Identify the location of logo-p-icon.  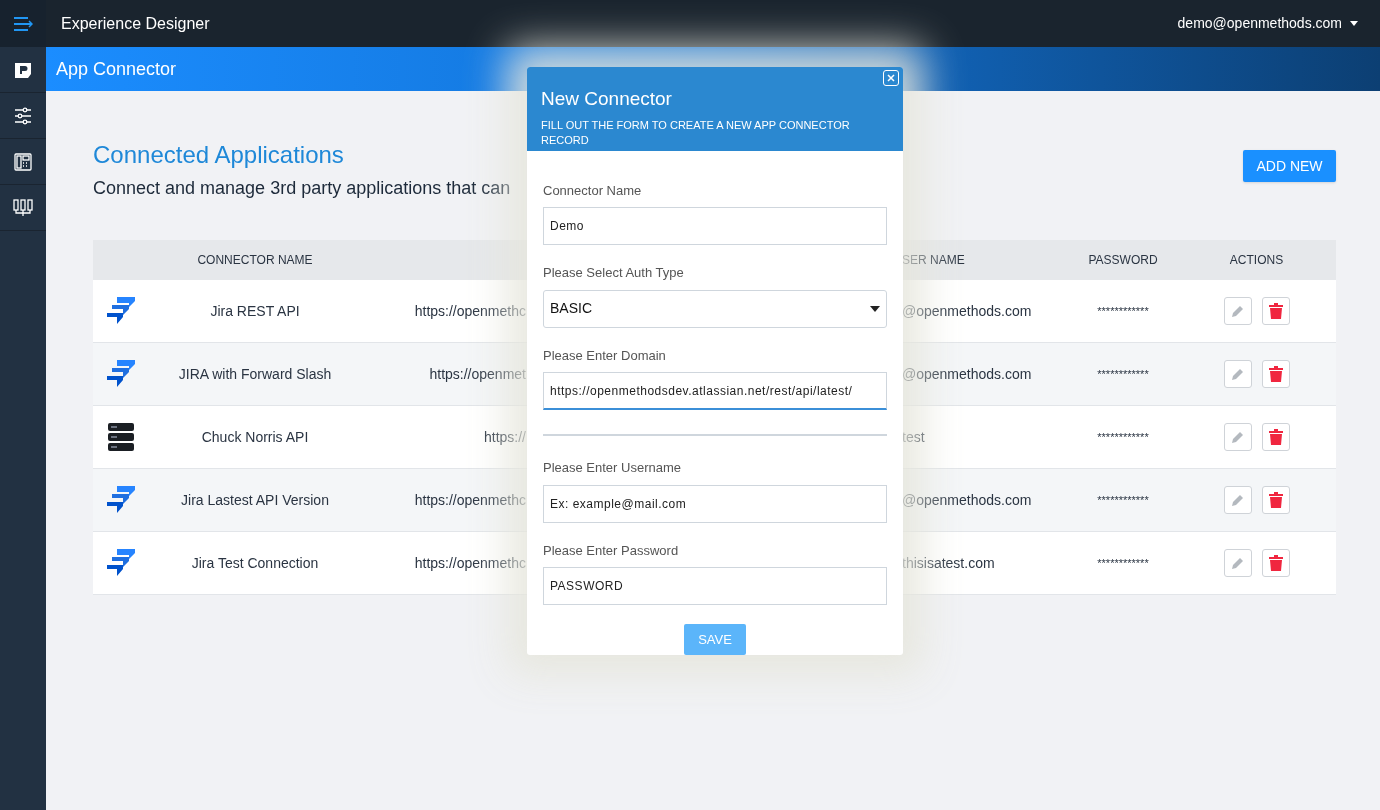
(23, 69).